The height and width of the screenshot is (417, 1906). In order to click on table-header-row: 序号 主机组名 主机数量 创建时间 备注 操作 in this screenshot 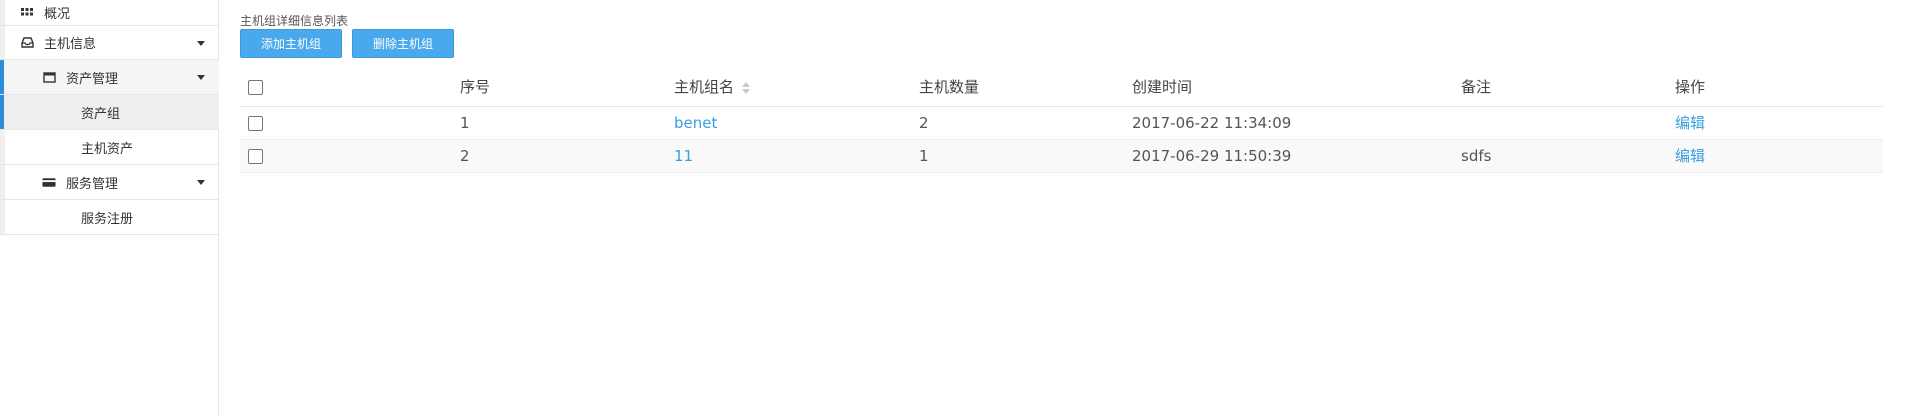, I will do `click(1061, 87)`.